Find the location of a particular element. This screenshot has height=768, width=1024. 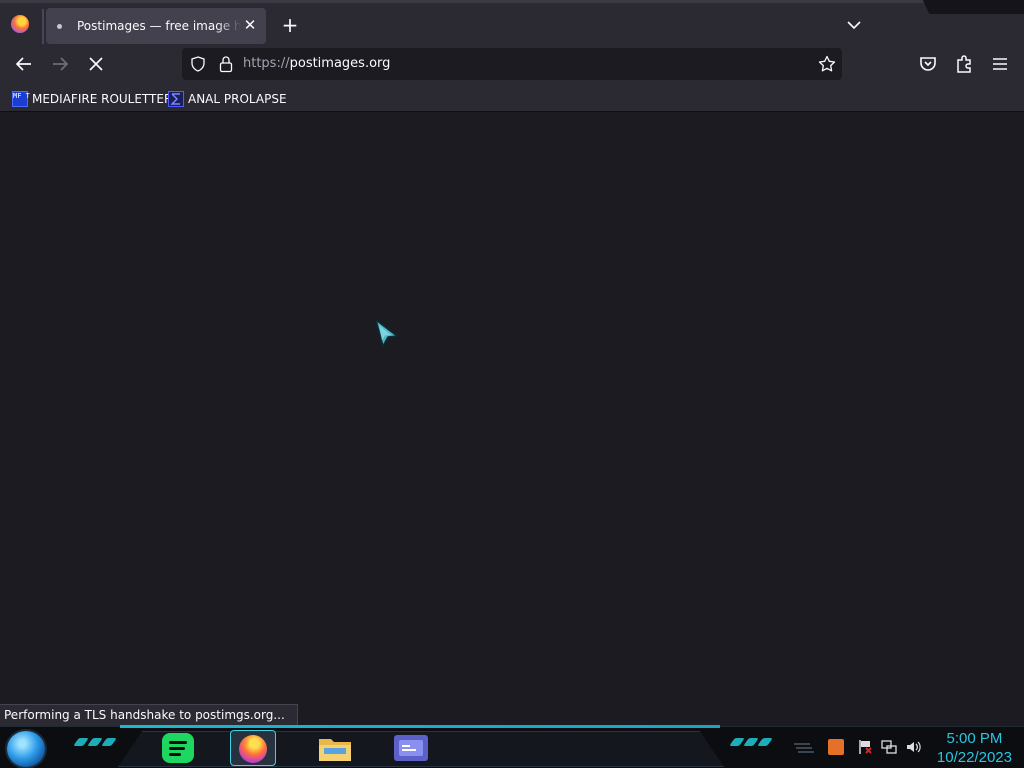

url-scheme: https:// is located at coordinates (266, 63).